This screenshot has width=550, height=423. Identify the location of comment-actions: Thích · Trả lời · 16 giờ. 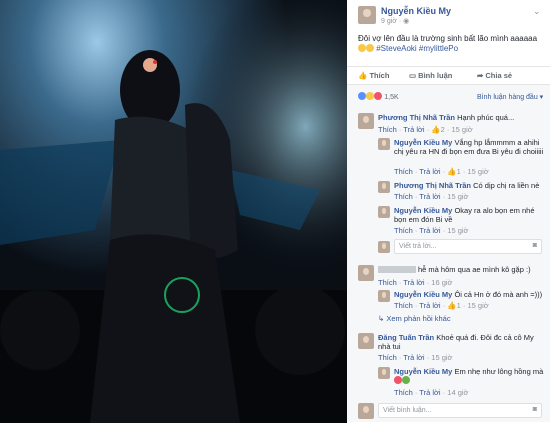
(415, 282).